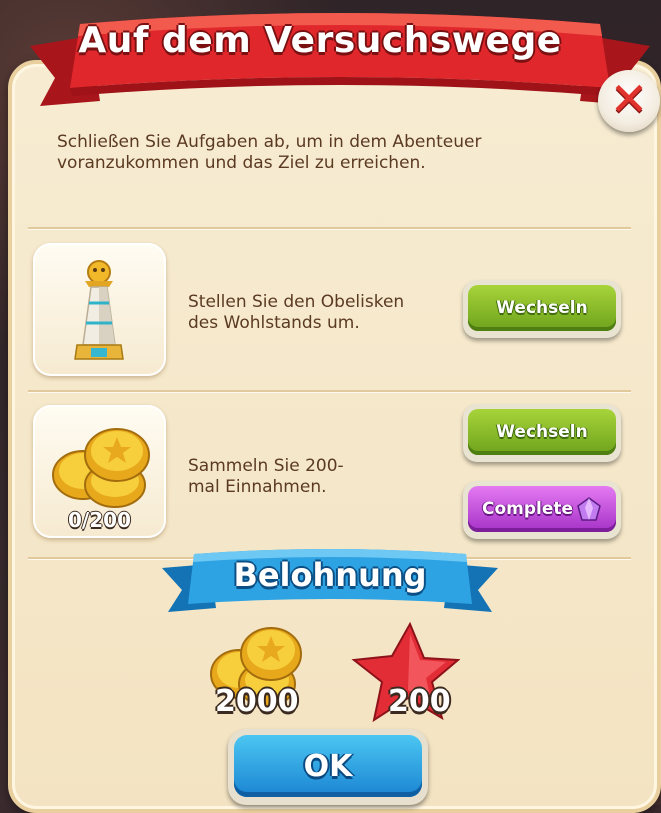 Image resolution: width=661 pixels, height=813 pixels. What do you see at coordinates (101, 468) in the screenshot?
I see `gold-coins-icon` at bounding box center [101, 468].